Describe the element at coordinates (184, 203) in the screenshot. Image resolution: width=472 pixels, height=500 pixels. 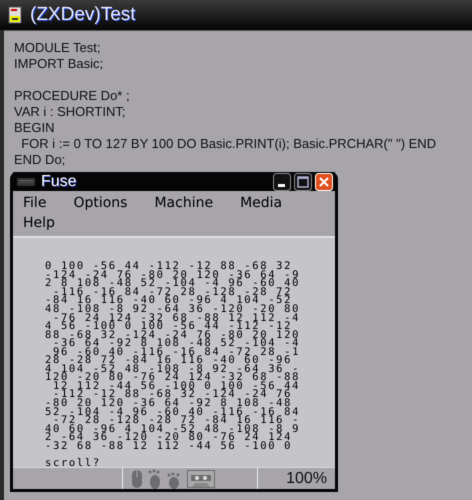
I see `menu-item: Machine` at that location.